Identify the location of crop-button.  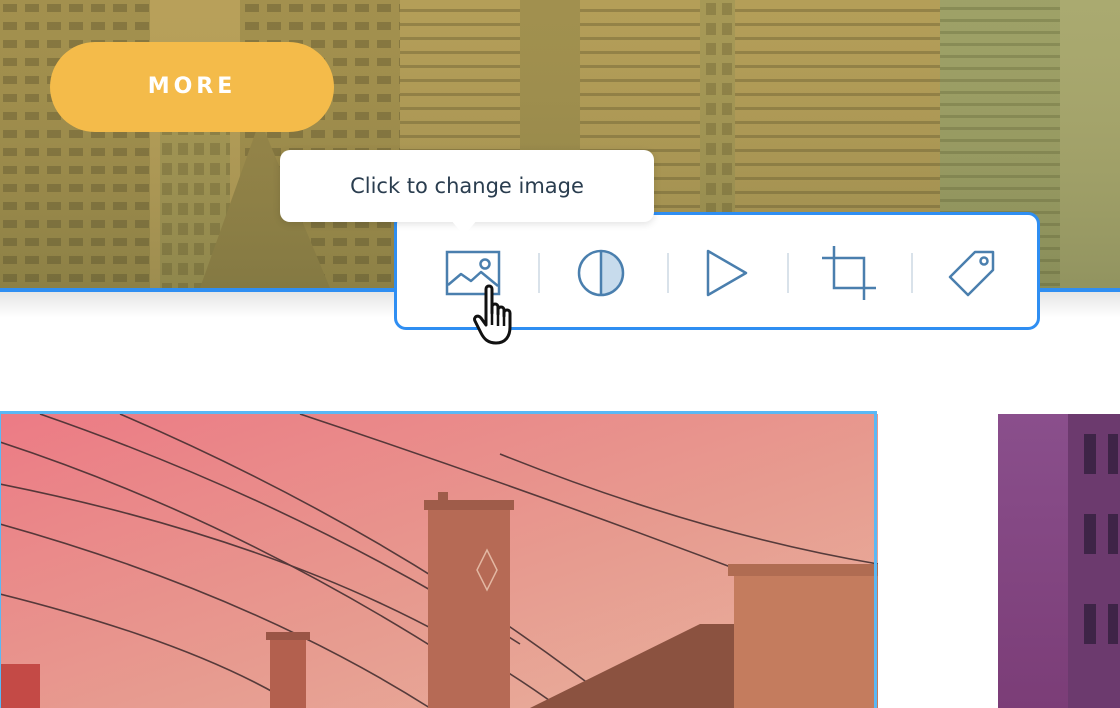
(849, 273).